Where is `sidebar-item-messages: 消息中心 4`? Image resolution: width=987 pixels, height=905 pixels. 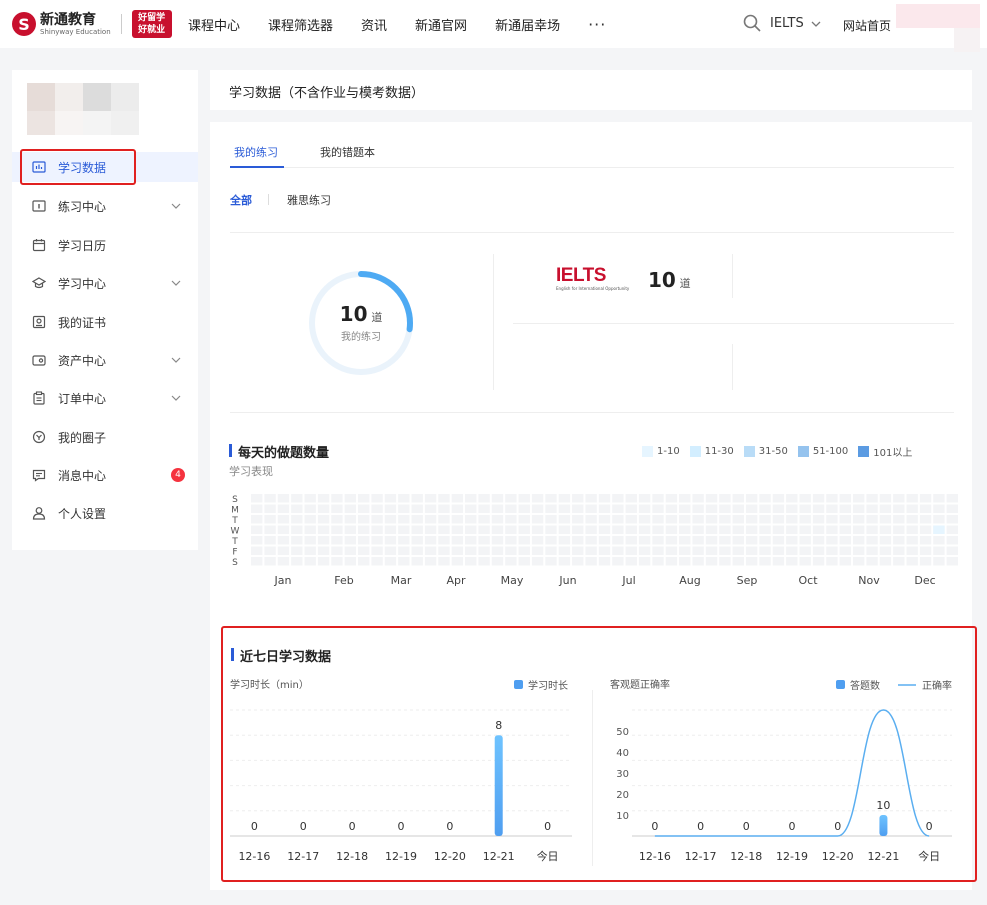
sidebar-item-messages: 消息中心 4 is located at coordinates (105, 475).